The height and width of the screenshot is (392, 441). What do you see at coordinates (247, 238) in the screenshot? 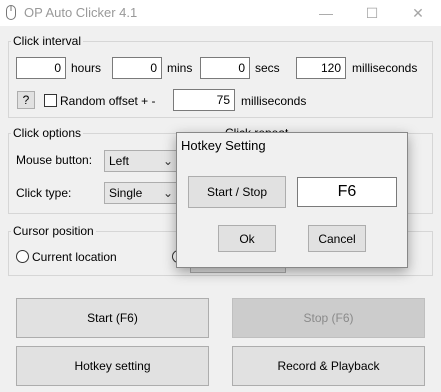
I see `ok-button: Ok` at bounding box center [247, 238].